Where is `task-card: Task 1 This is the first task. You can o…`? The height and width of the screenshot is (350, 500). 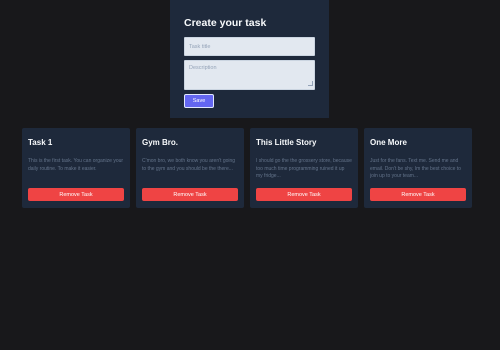
task-card: Task 1 This is the first task. You can o… is located at coordinates (76, 168).